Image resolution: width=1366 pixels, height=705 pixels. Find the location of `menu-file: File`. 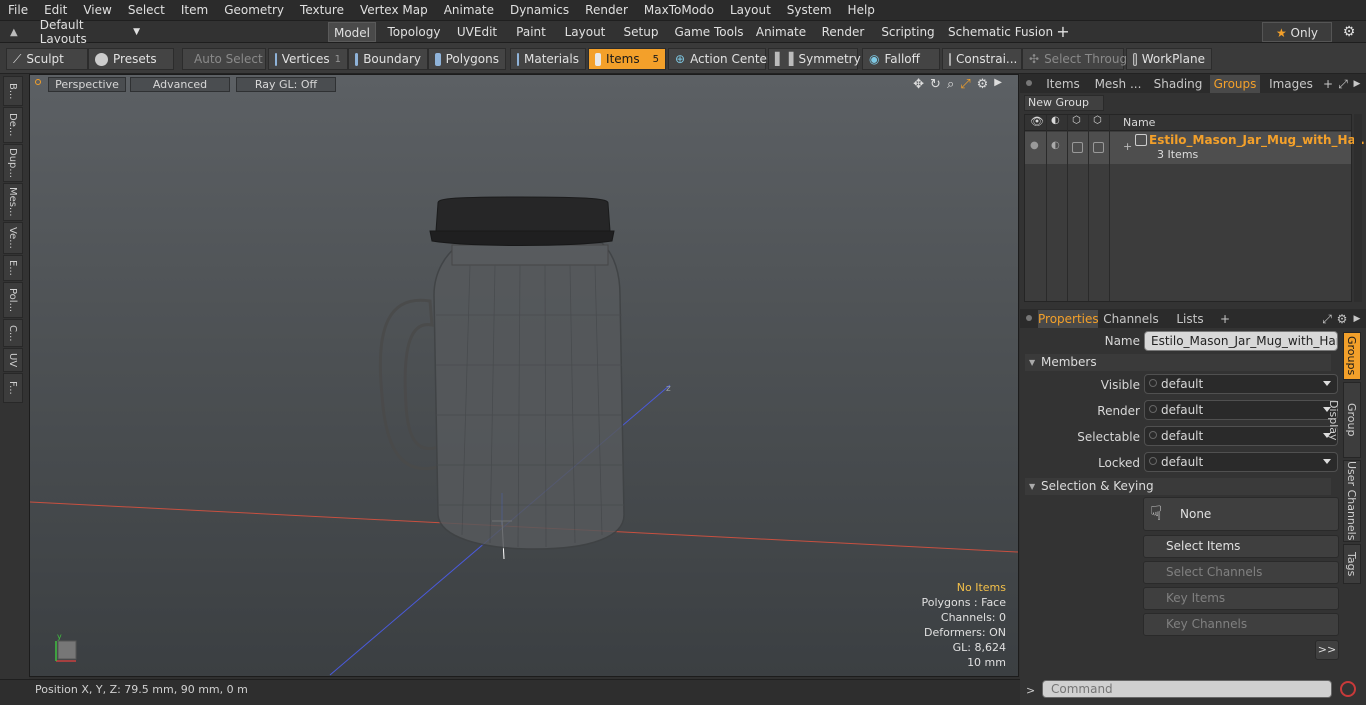

menu-file: File is located at coordinates (18, 10).